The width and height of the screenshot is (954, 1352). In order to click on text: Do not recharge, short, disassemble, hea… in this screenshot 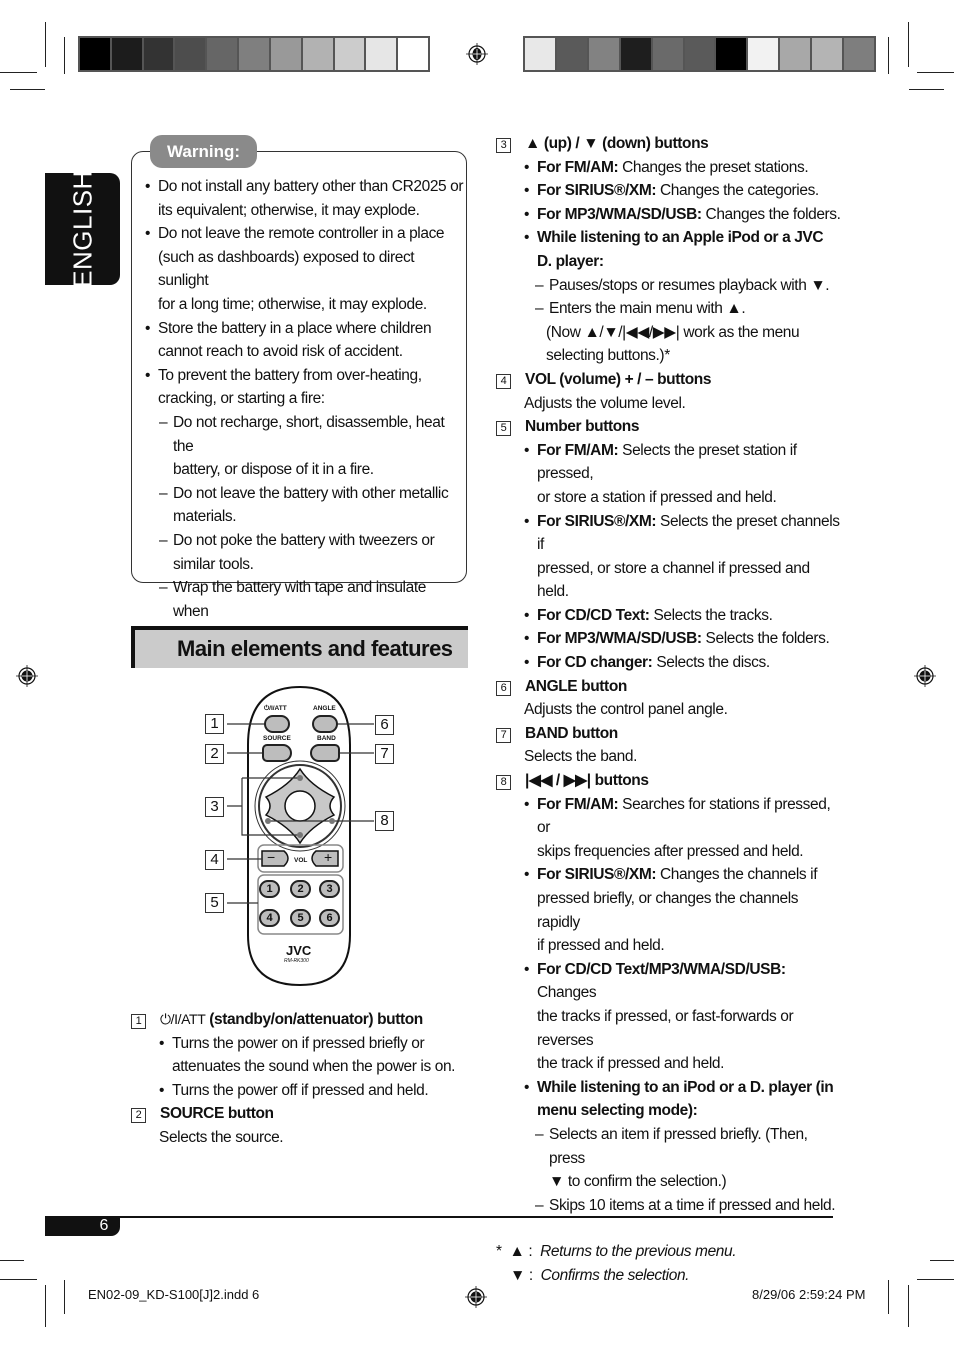, I will do `click(309, 434)`.